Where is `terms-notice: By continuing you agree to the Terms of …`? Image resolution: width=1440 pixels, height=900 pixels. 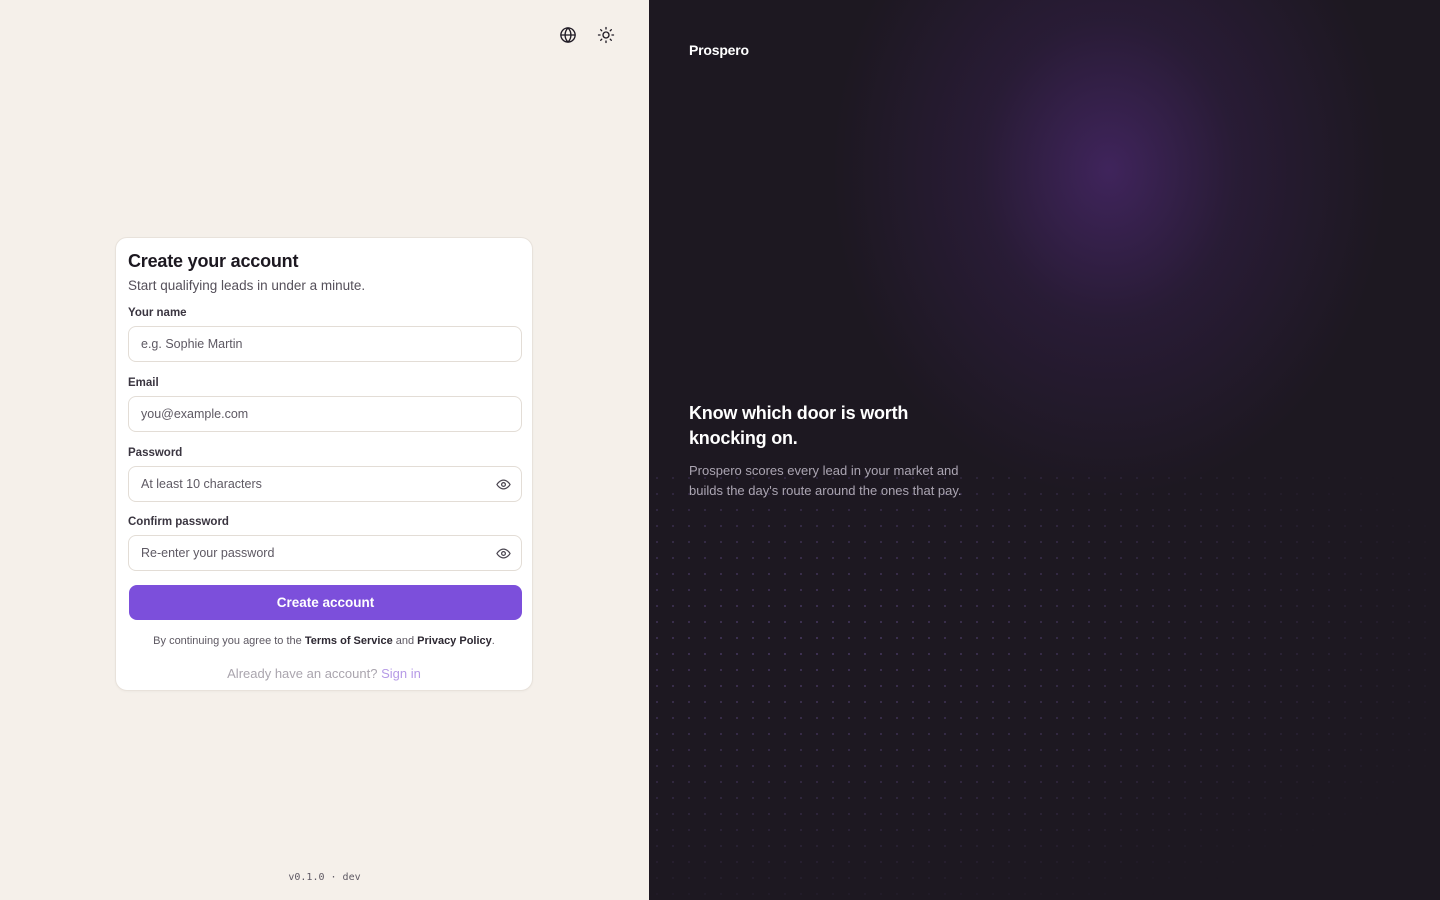
terms-notice: By continuing you agree to the Terms of … is located at coordinates (324, 641).